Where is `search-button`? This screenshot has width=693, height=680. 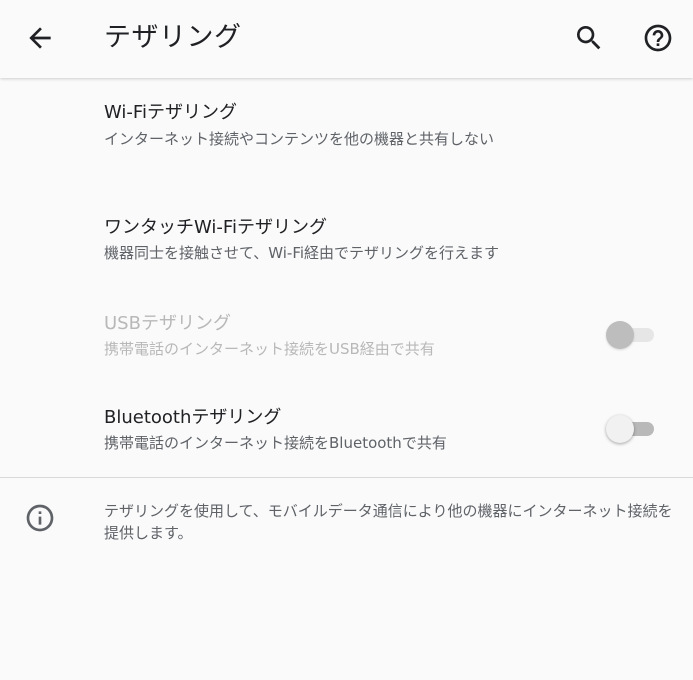 search-button is located at coordinates (589, 38).